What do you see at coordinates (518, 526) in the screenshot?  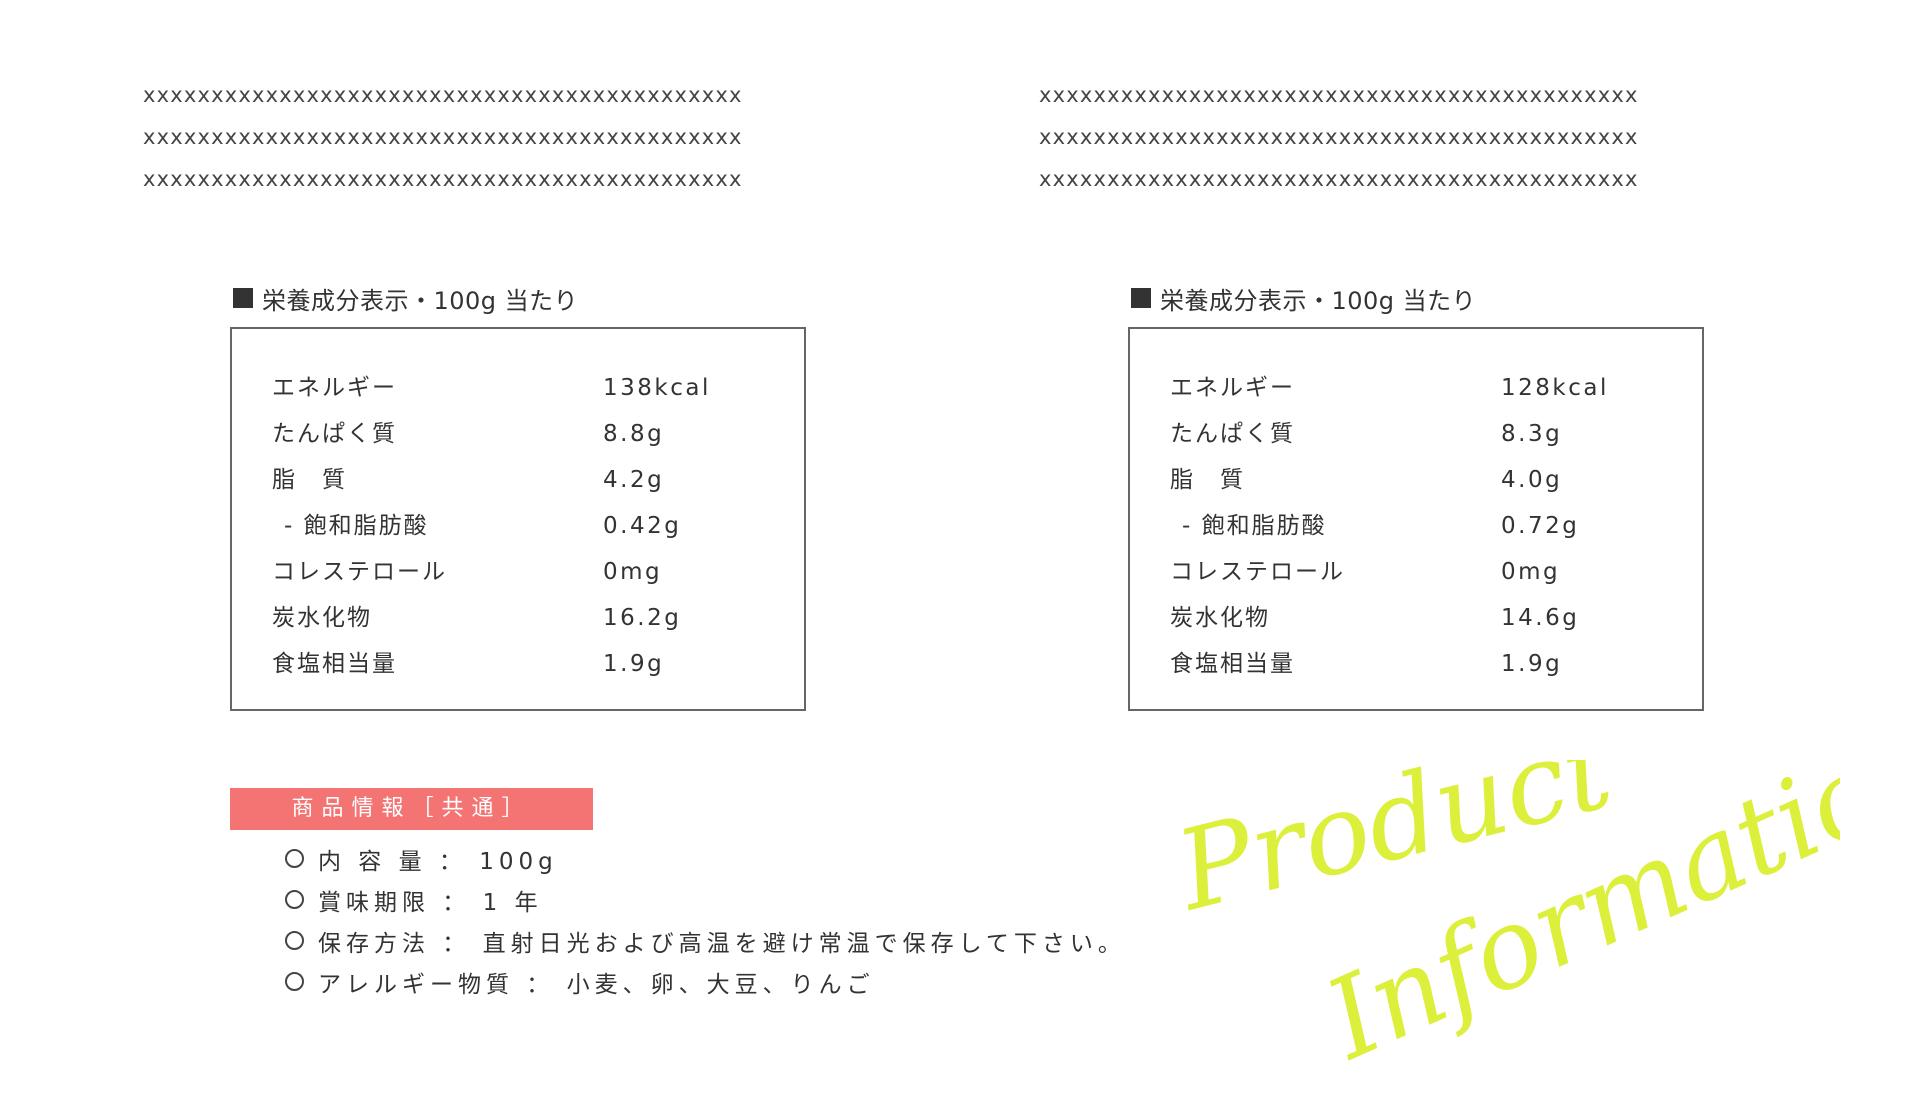 I see `nutrition-row: - 飽和脂肪酸 0.42g` at bounding box center [518, 526].